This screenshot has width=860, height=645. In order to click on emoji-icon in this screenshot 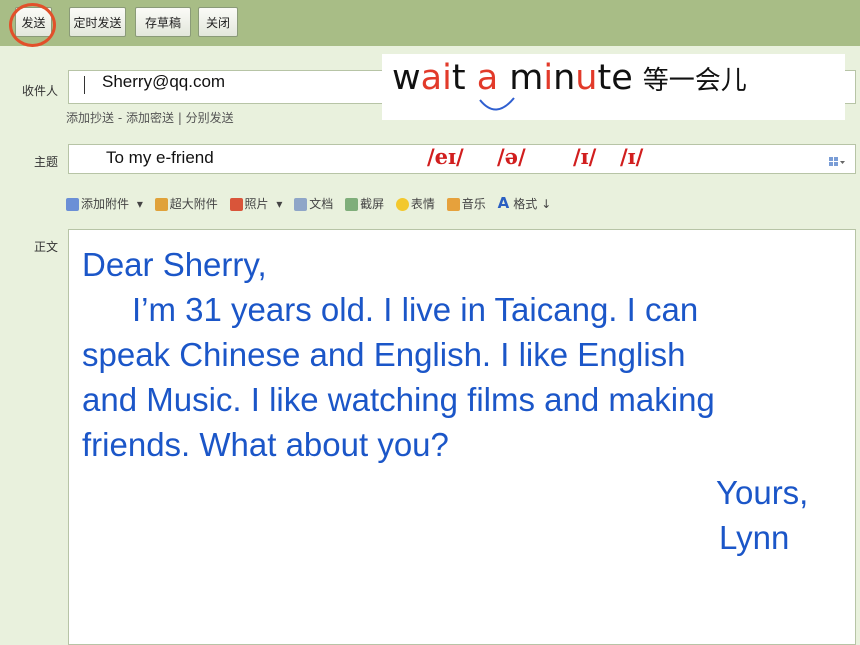, I will do `click(402, 204)`.